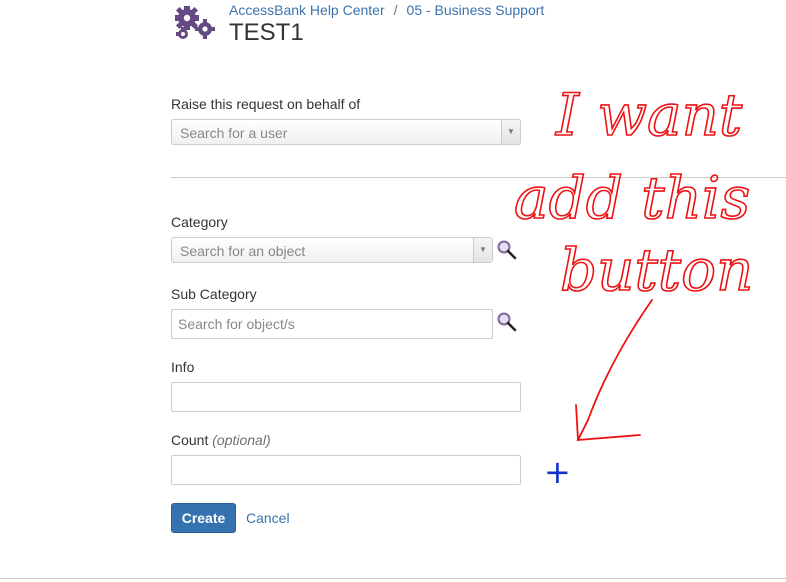 This screenshot has height=582, width=786. Describe the element at coordinates (199, 222) in the screenshot. I see `category-label: Category` at that location.